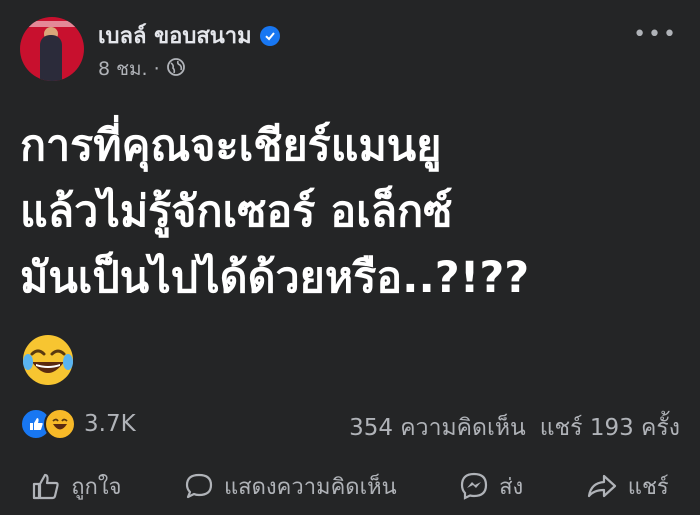 This screenshot has height=515, width=700. I want to click on globe-icon, so click(176, 69).